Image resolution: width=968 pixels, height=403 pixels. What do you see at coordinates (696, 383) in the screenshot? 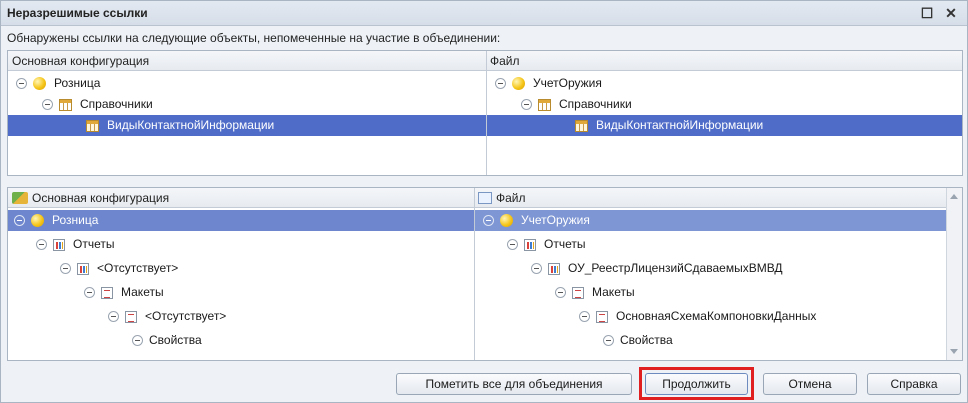
I see `highlight-frame` at bounding box center [696, 383].